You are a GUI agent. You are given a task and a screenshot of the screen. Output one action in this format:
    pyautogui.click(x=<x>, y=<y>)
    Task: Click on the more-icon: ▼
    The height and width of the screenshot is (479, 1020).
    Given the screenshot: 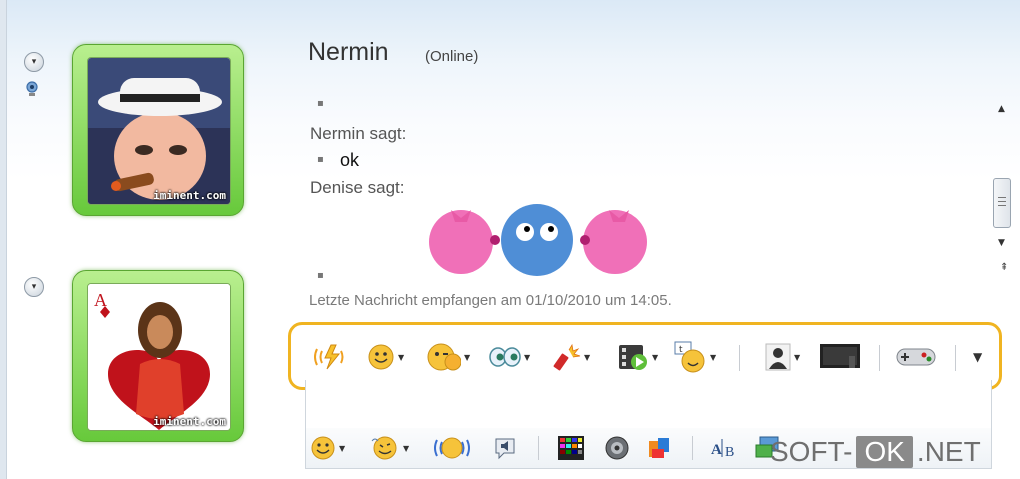 What is the action you would take?
    pyautogui.click(x=978, y=357)
    